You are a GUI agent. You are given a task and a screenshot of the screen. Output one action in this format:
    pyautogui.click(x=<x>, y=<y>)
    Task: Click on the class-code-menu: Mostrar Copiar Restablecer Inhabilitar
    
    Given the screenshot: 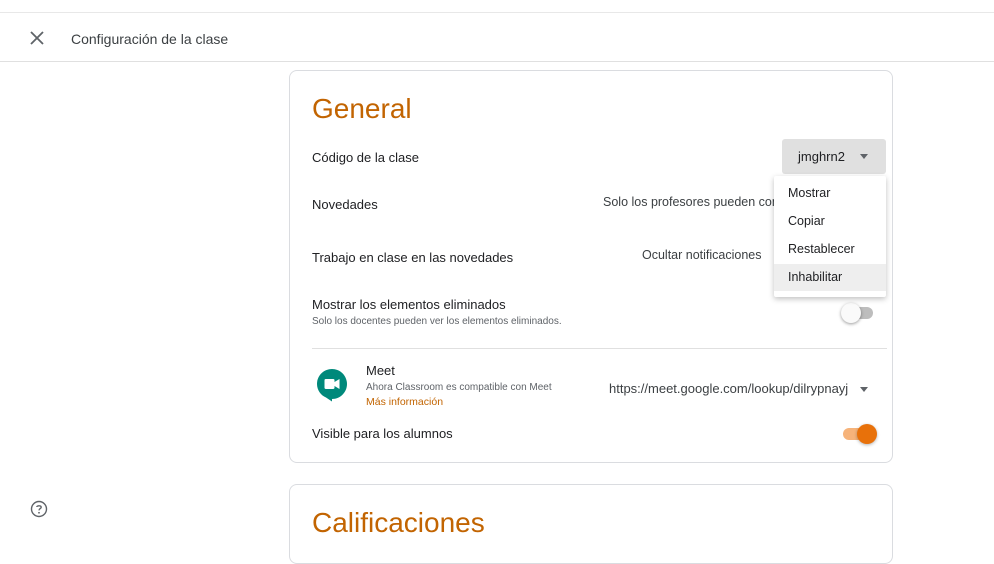 What is the action you would take?
    pyautogui.click(x=830, y=236)
    